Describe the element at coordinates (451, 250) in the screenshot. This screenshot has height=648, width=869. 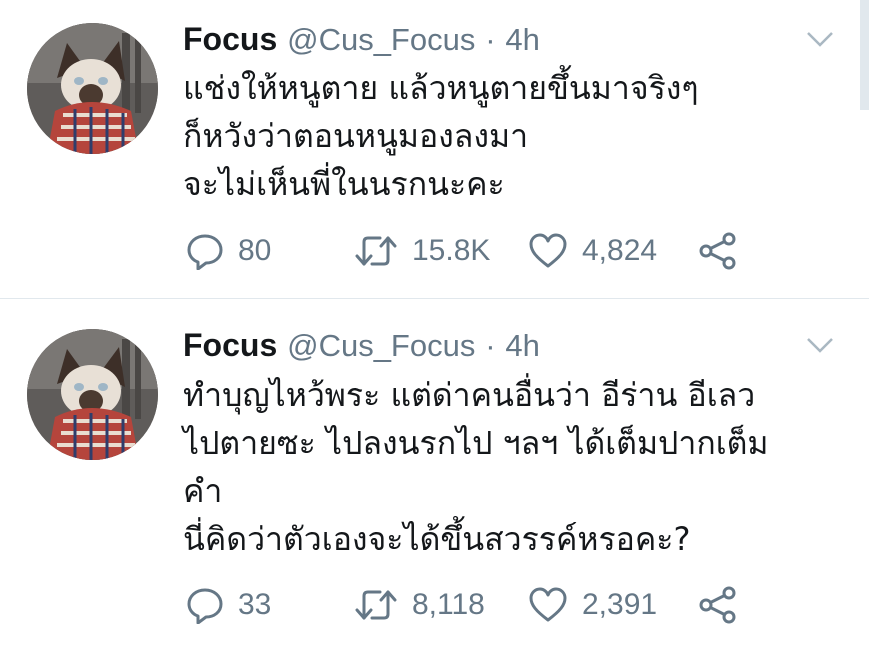
I see `retweet-count: 15.8K` at that location.